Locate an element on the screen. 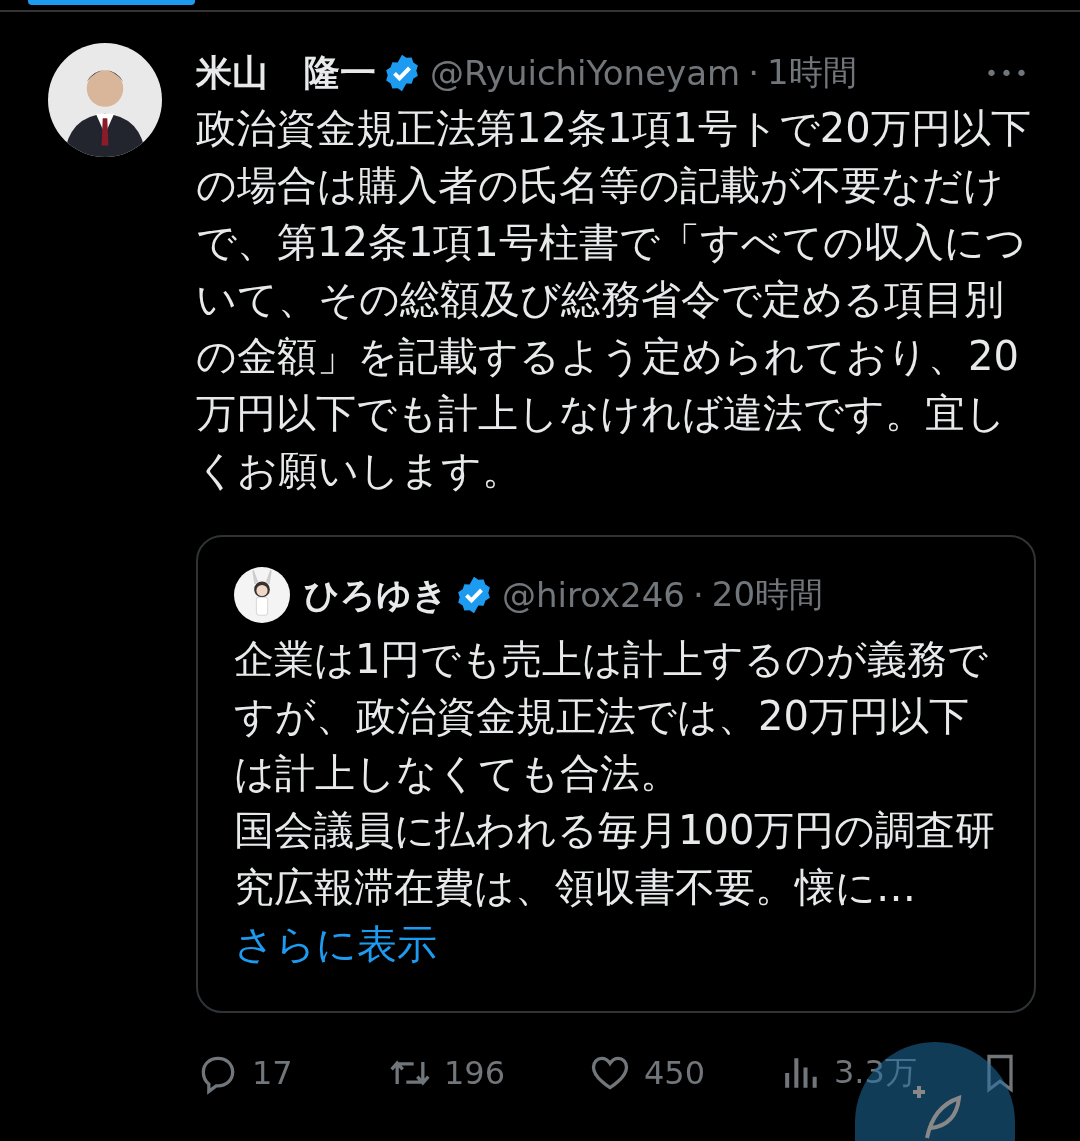 The image size is (1080, 1141). author-name: ひろゆき is located at coordinates (376, 595).